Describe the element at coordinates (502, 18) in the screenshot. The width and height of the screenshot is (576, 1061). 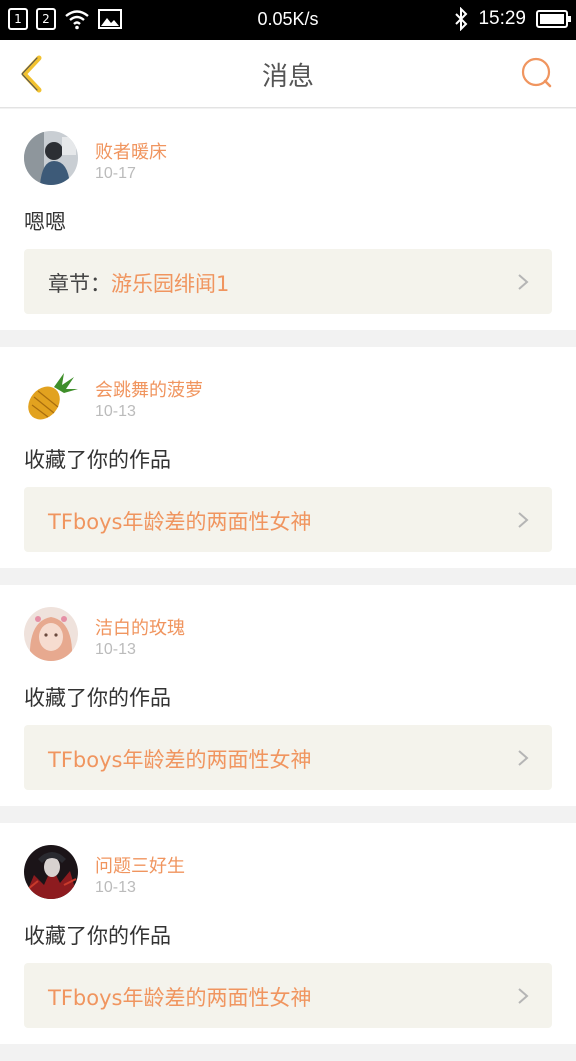
I see `clock: 15:29` at that location.